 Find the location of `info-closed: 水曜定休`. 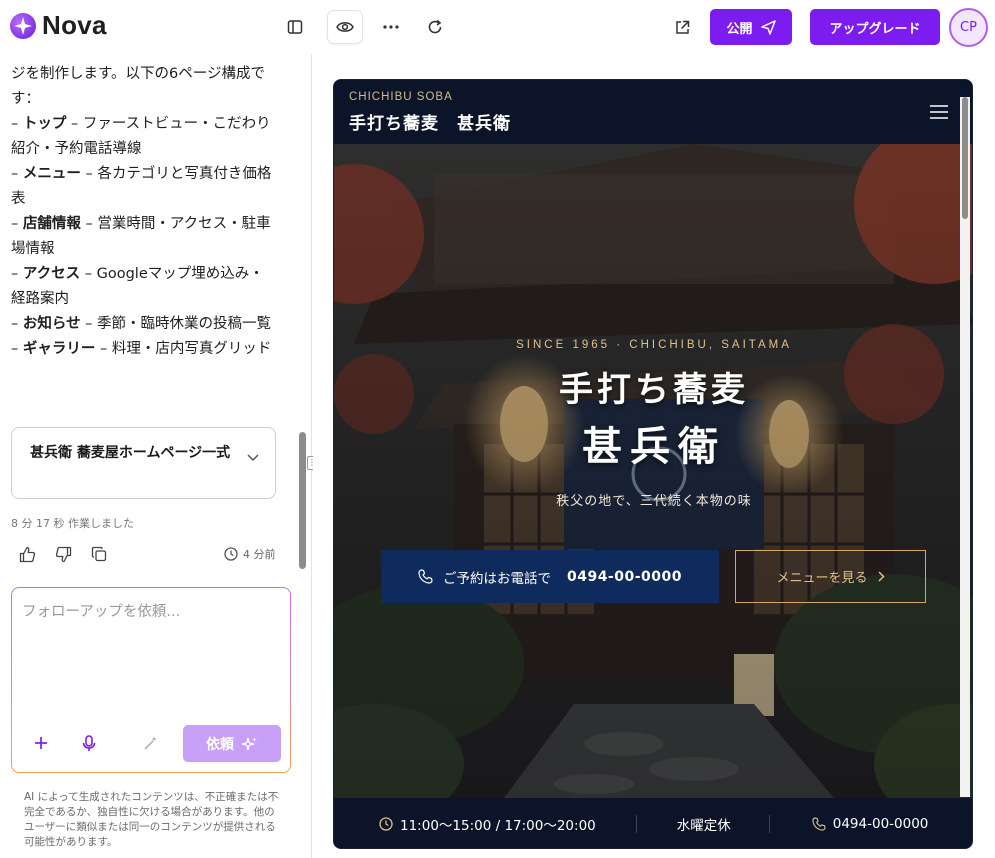

info-closed: 水曜定休 is located at coordinates (704, 824).